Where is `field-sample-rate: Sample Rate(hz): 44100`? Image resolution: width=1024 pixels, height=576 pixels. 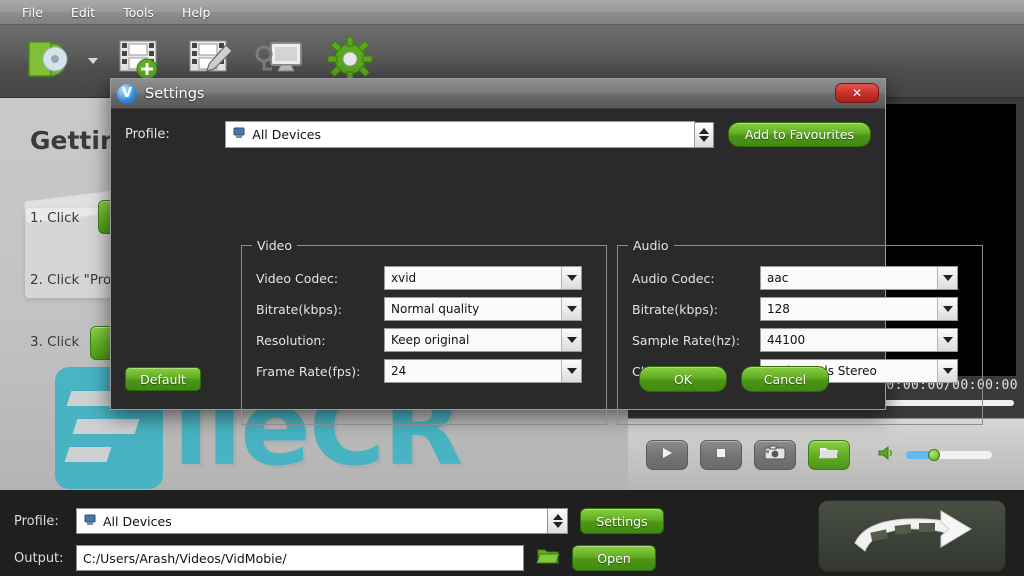
field-sample-rate: Sample Rate(hz): 44100 is located at coordinates (800, 340).